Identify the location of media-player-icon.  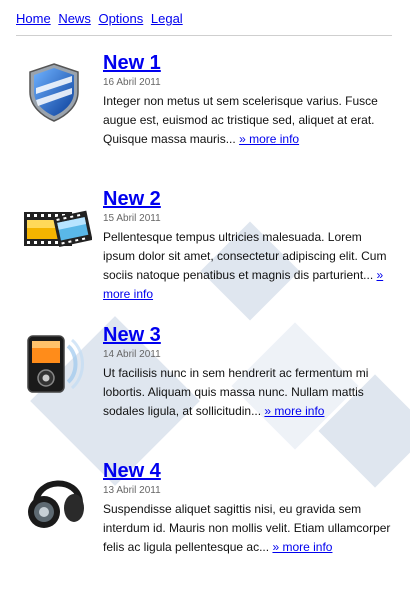
(54, 364).